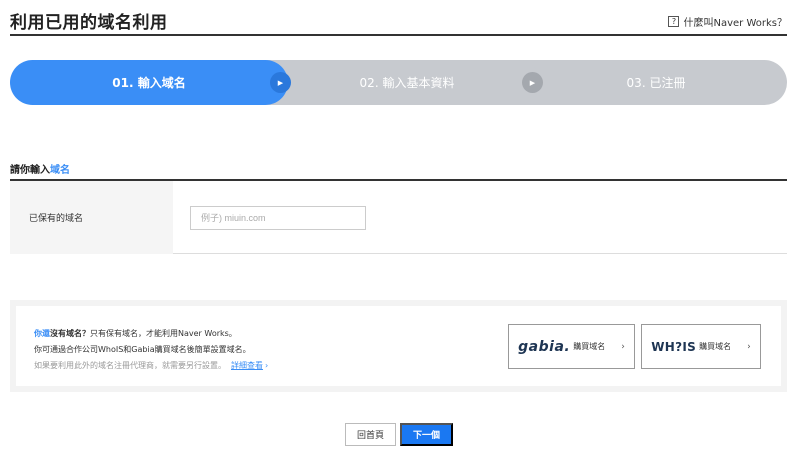  I want to click on detail-chevron-icon: ›, so click(267, 365).